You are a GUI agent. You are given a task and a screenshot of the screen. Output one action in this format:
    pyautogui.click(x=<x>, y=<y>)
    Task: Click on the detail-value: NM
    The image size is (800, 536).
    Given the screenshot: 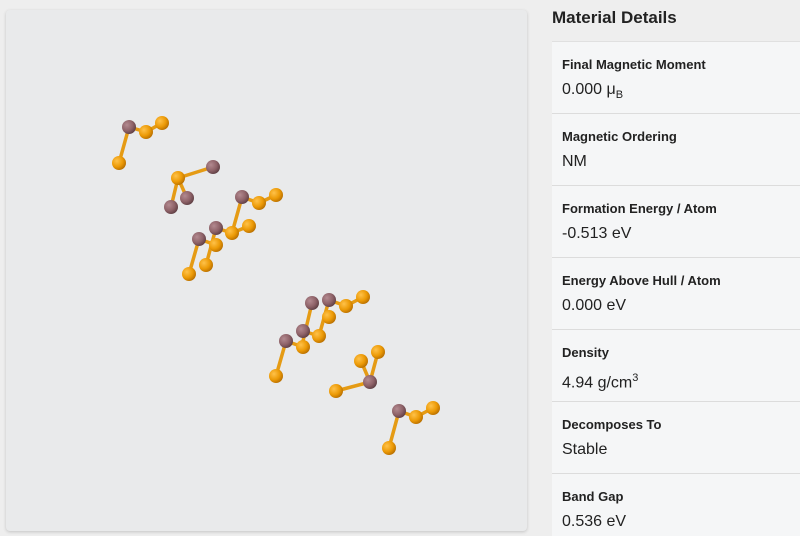 What is the action you would take?
    pyautogui.click(x=574, y=161)
    